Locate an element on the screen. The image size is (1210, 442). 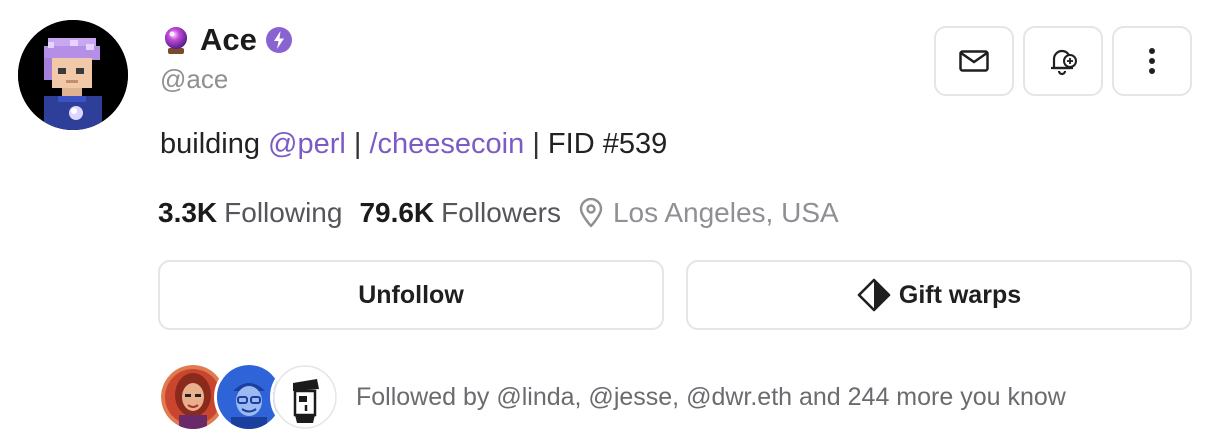
bell-plus-icon is located at coordinates (1064, 62).